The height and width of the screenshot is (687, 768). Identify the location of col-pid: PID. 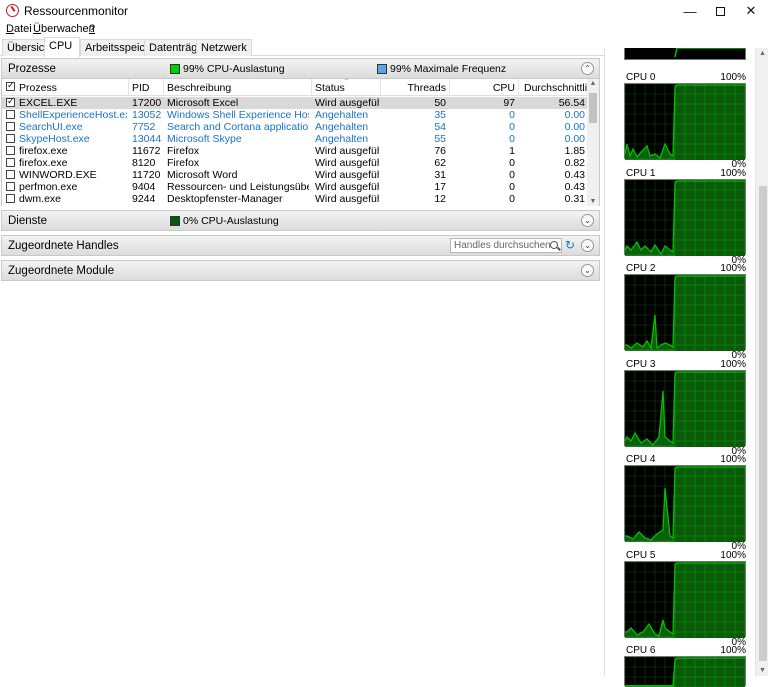
(141, 88).